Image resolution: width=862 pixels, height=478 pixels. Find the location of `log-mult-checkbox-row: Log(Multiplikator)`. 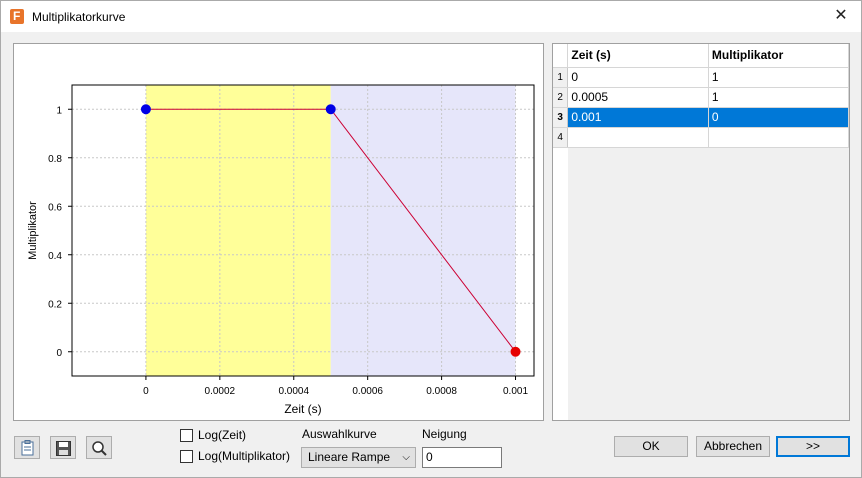

log-mult-checkbox-row: Log(Multiplikator) is located at coordinates (235, 456).